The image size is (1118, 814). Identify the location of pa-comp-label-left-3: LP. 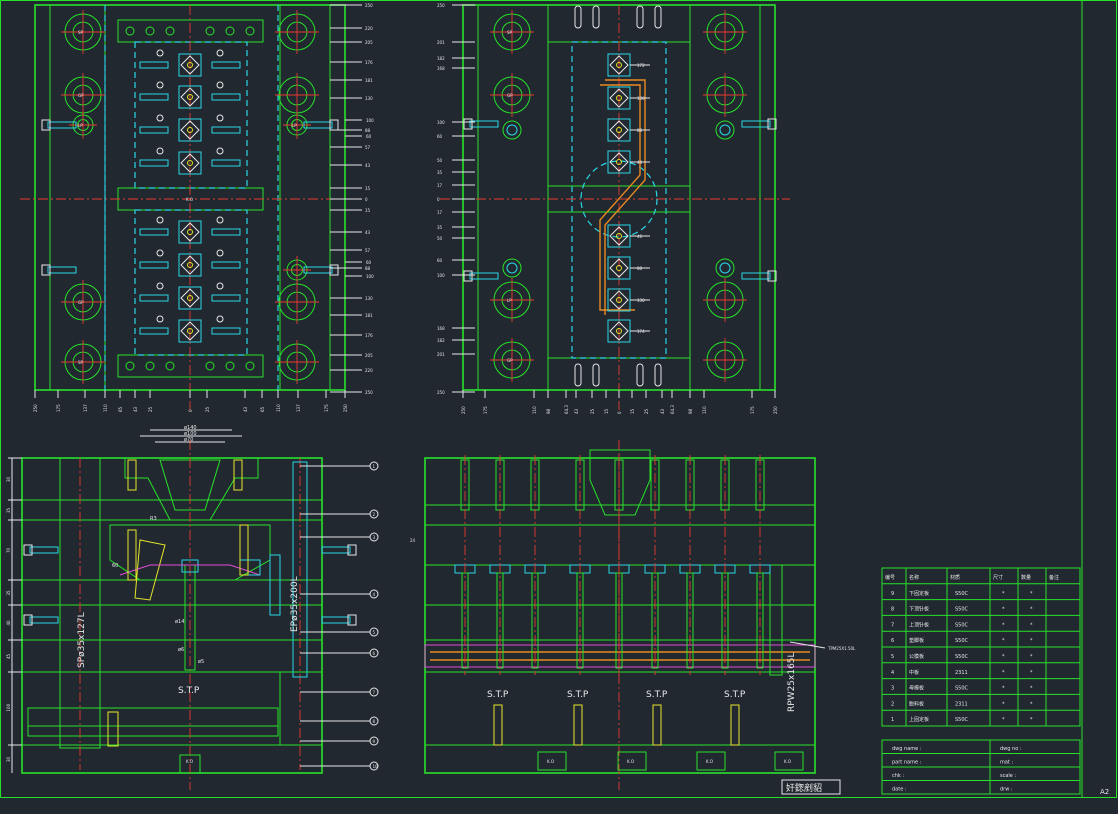
(294, 125).